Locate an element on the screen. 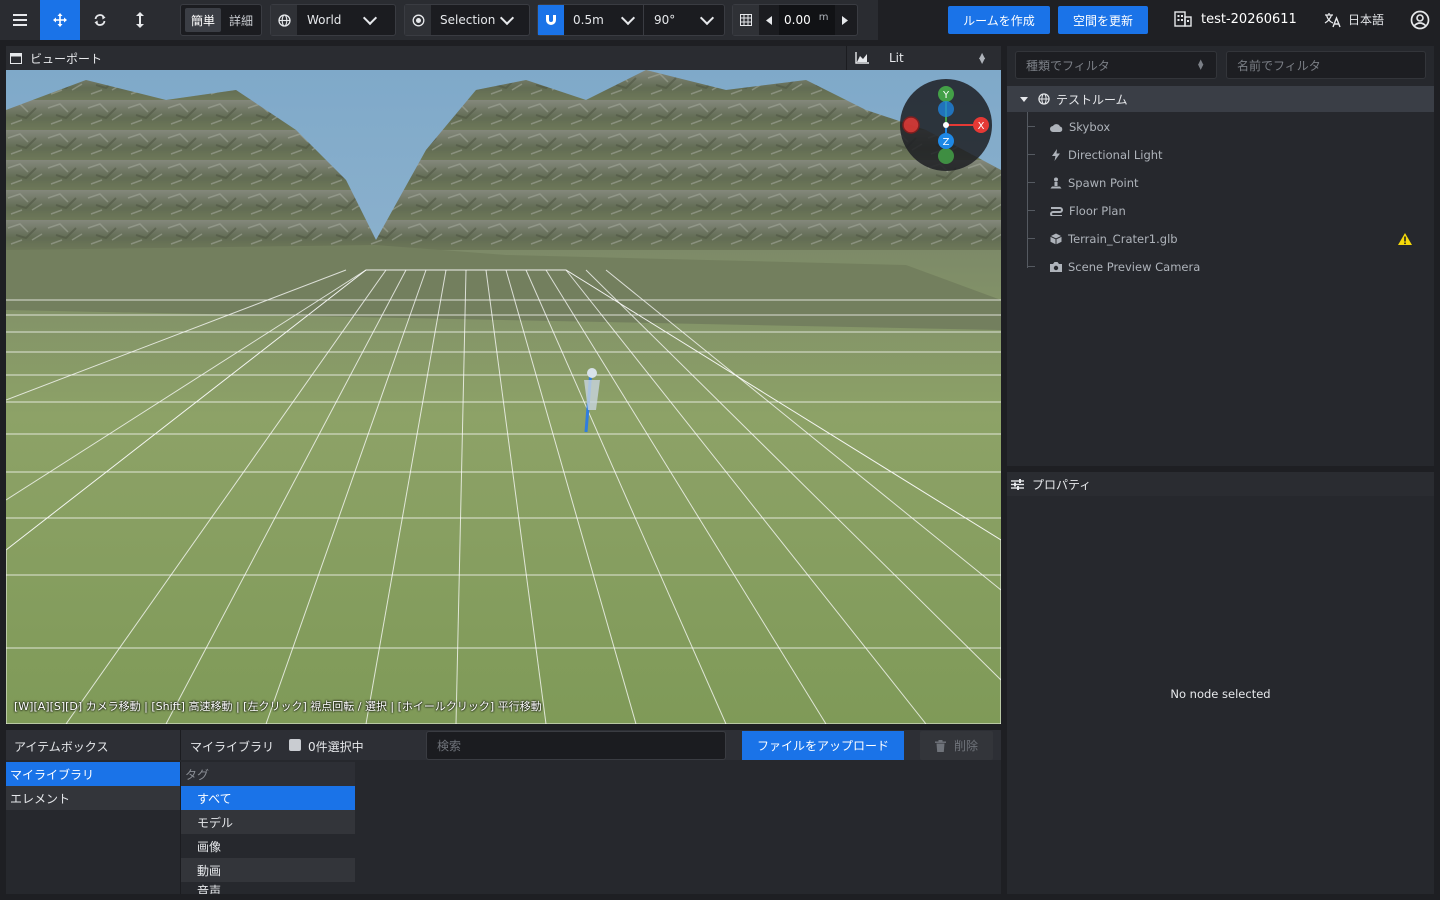 This screenshot has width=1440, height=900. target-icon is located at coordinates (418, 20).